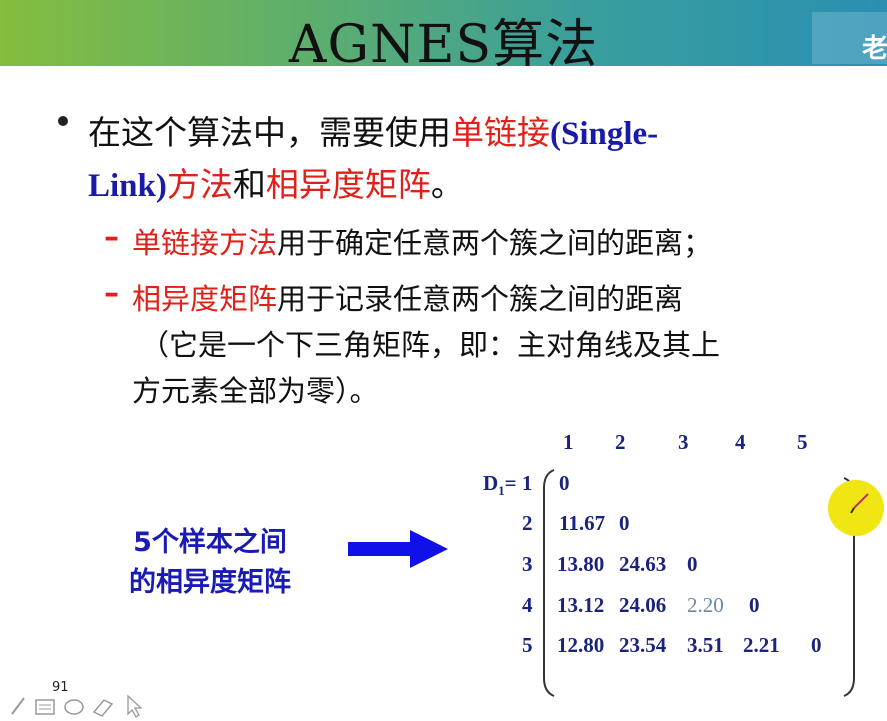  What do you see at coordinates (705, 605) in the screenshot?
I see `matrix-cell: 2.20` at bounding box center [705, 605].